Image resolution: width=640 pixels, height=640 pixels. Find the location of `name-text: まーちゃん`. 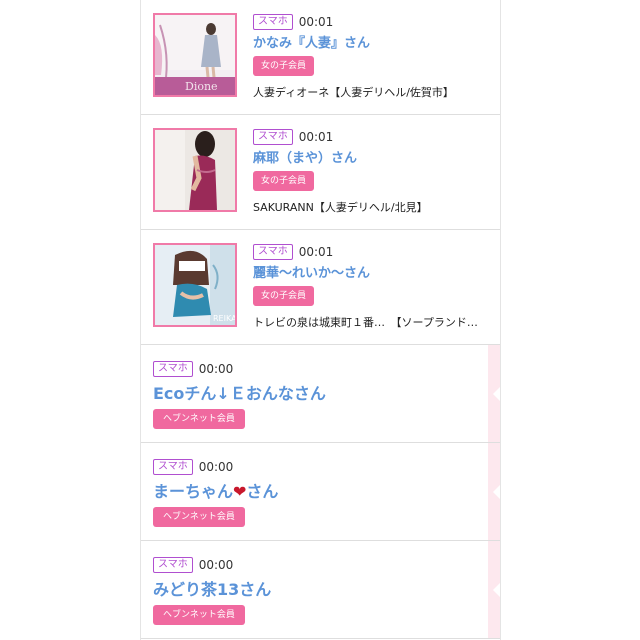

name-text: まーちゃん is located at coordinates (193, 491).